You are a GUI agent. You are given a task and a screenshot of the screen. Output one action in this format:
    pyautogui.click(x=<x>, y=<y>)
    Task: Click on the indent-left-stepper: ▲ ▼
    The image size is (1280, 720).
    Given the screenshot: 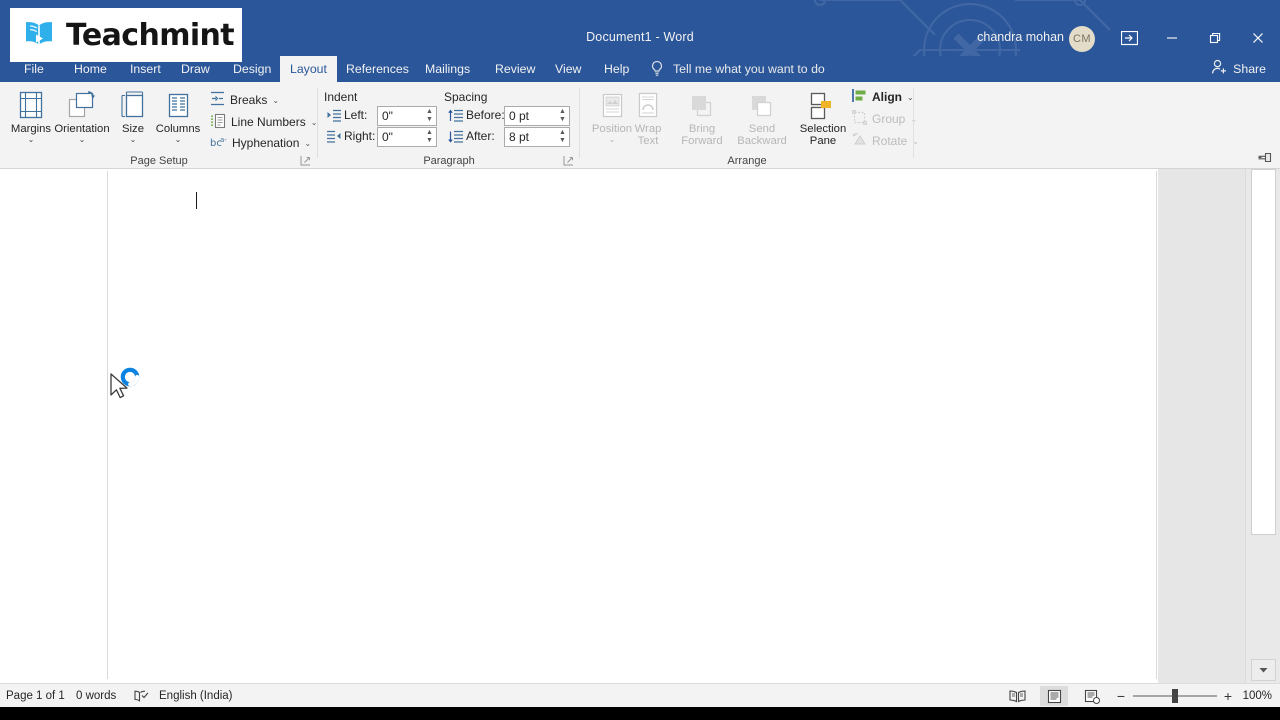 What is the action you would take?
    pyautogui.click(x=429, y=116)
    